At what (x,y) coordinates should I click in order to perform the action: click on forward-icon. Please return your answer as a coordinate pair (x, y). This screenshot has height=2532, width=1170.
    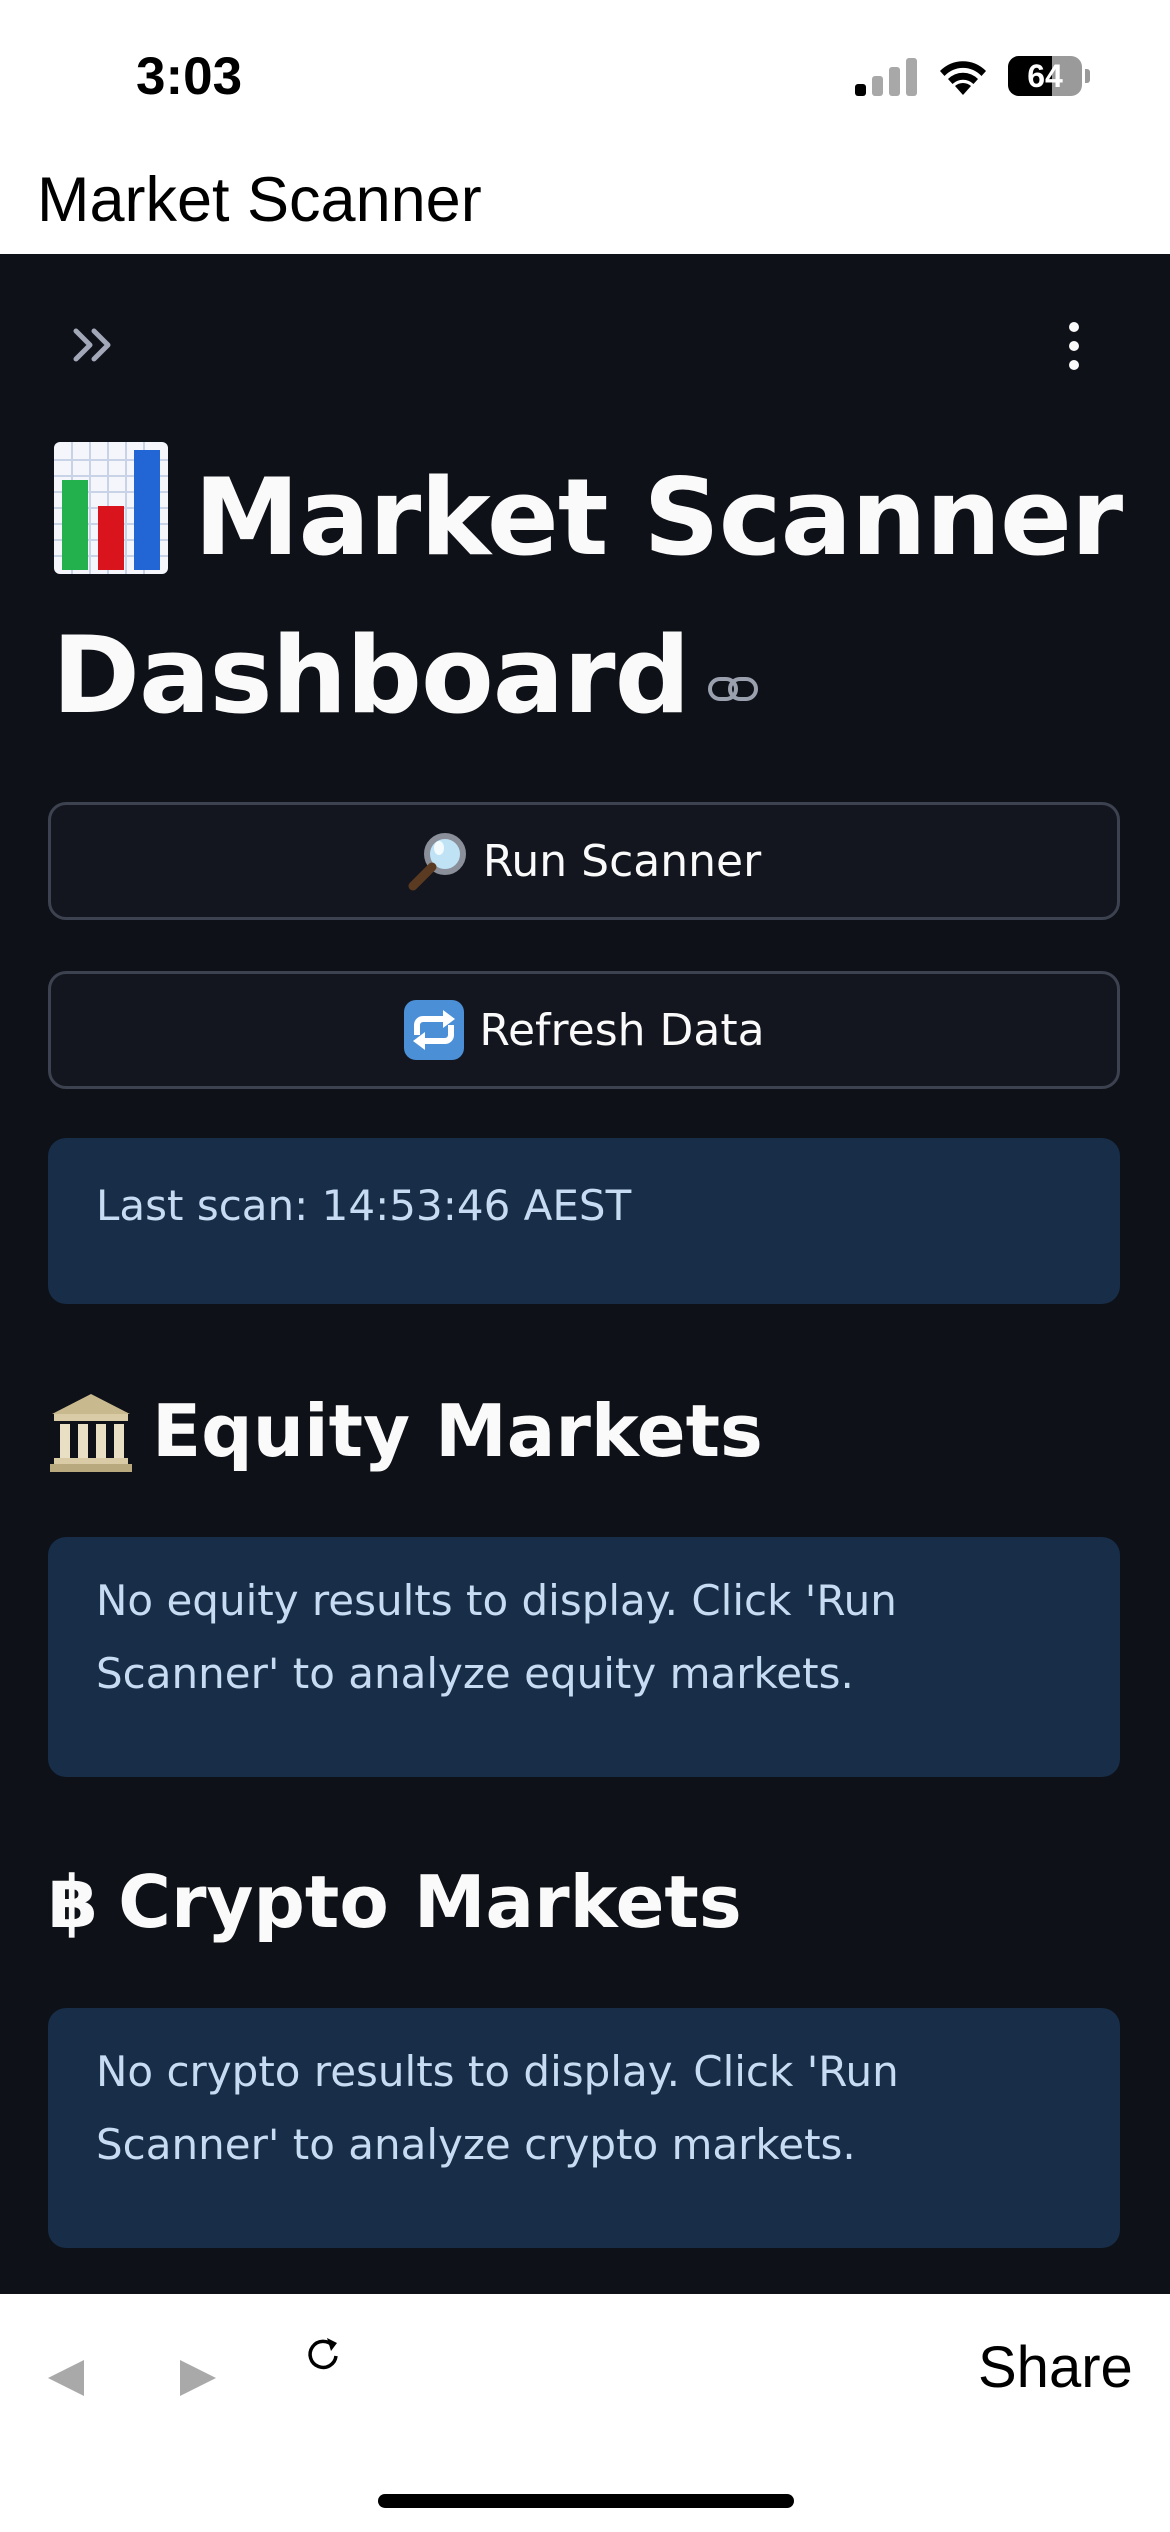
    Looking at the image, I should click on (198, 2378).